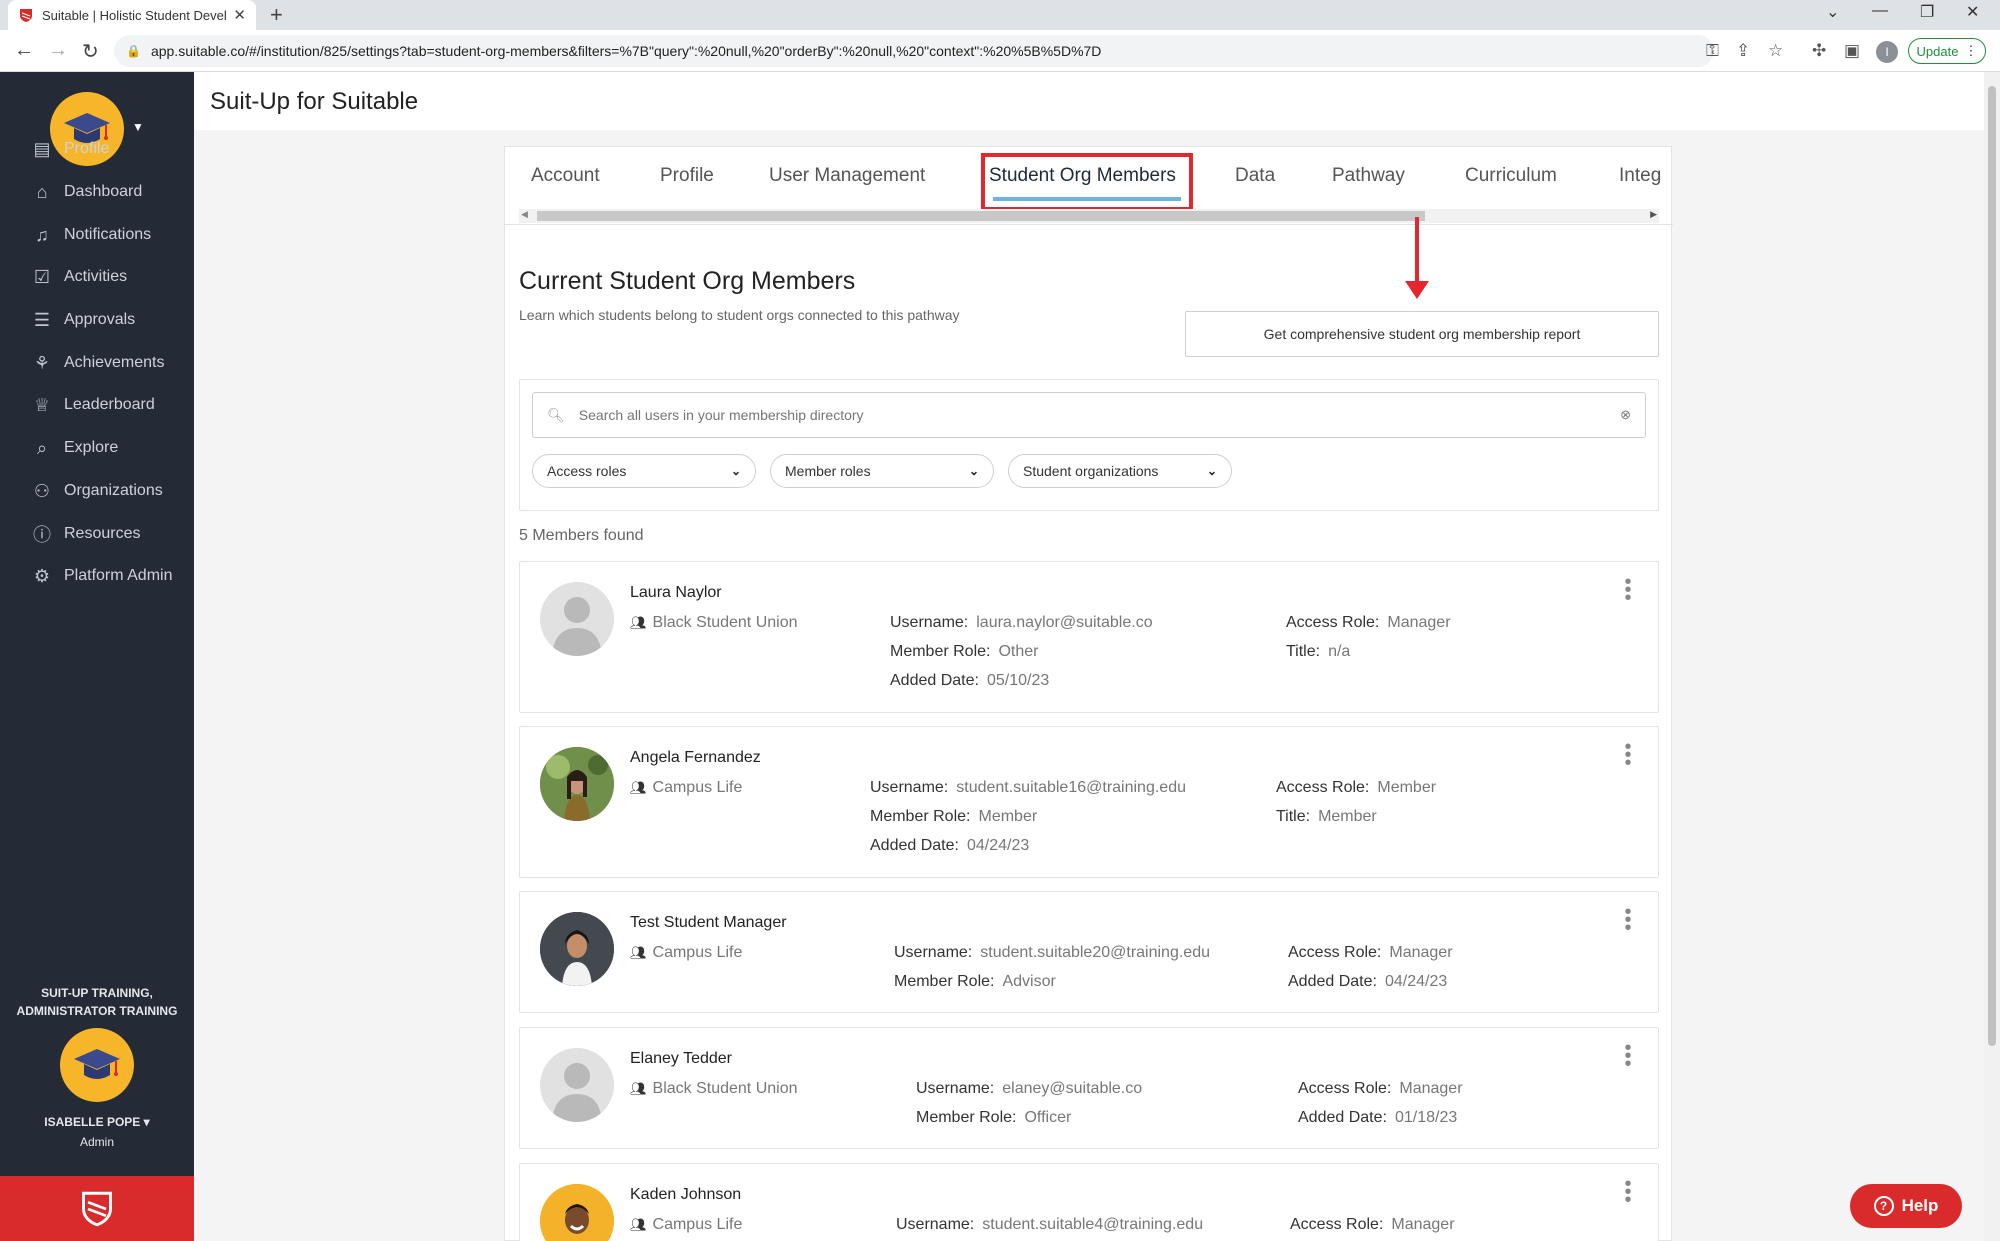 This screenshot has height=1241, width=2000. Describe the element at coordinates (944, 981) in the screenshot. I see `field-label: Member Role:` at that location.